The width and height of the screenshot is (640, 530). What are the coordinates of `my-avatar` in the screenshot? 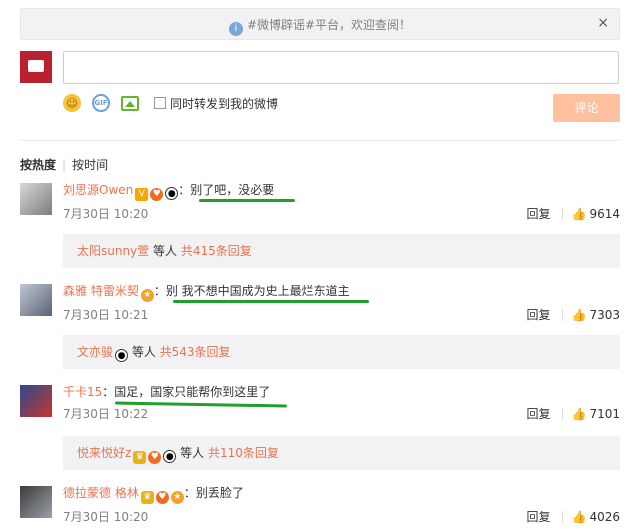 It's located at (36, 67).